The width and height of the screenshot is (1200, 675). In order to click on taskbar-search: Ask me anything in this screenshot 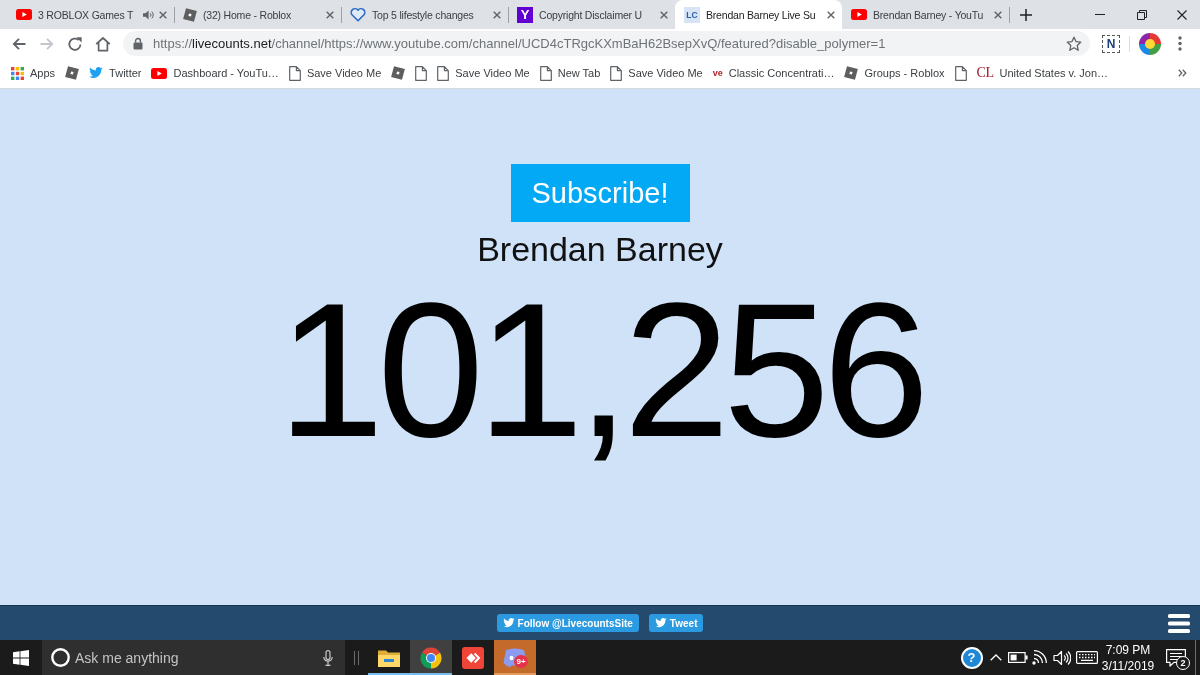, I will do `click(193, 657)`.